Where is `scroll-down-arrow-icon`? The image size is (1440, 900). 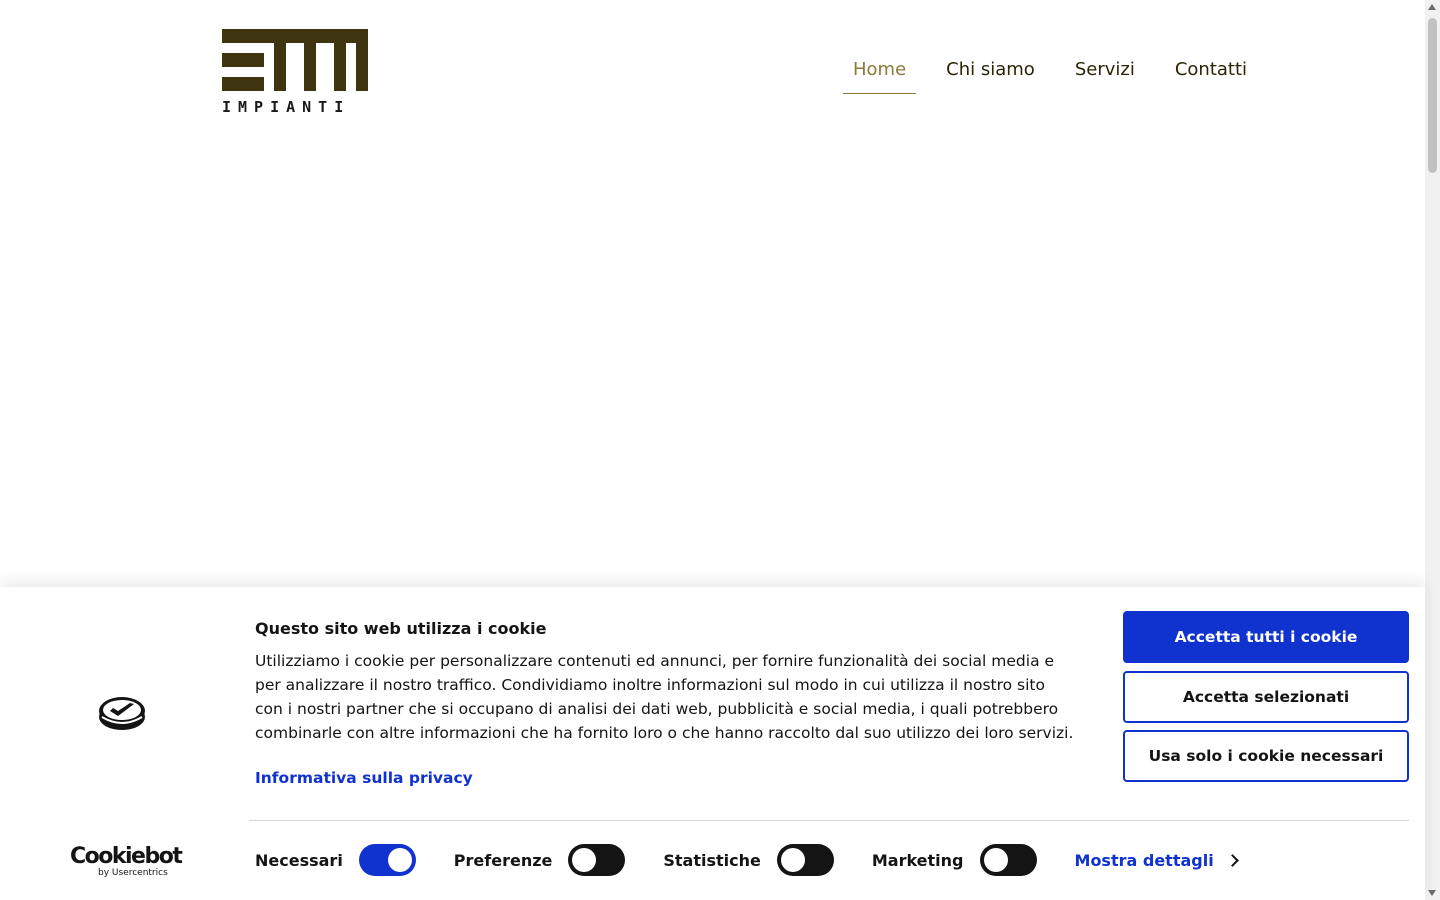
scroll-down-arrow-icon is located at coordinates (1432, 893).